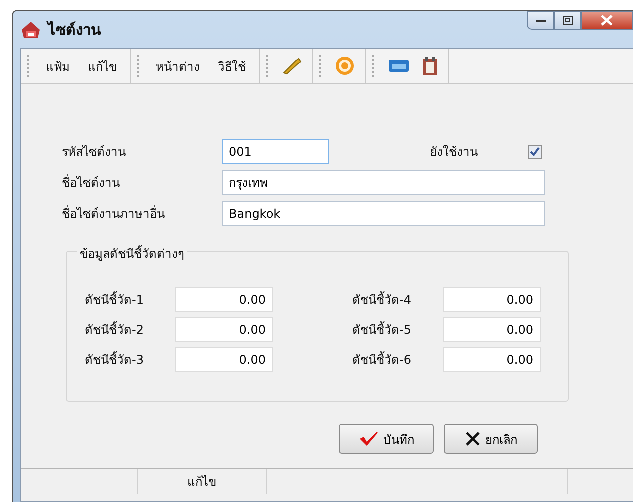  I want to click on checkbox, so click(535, 151).